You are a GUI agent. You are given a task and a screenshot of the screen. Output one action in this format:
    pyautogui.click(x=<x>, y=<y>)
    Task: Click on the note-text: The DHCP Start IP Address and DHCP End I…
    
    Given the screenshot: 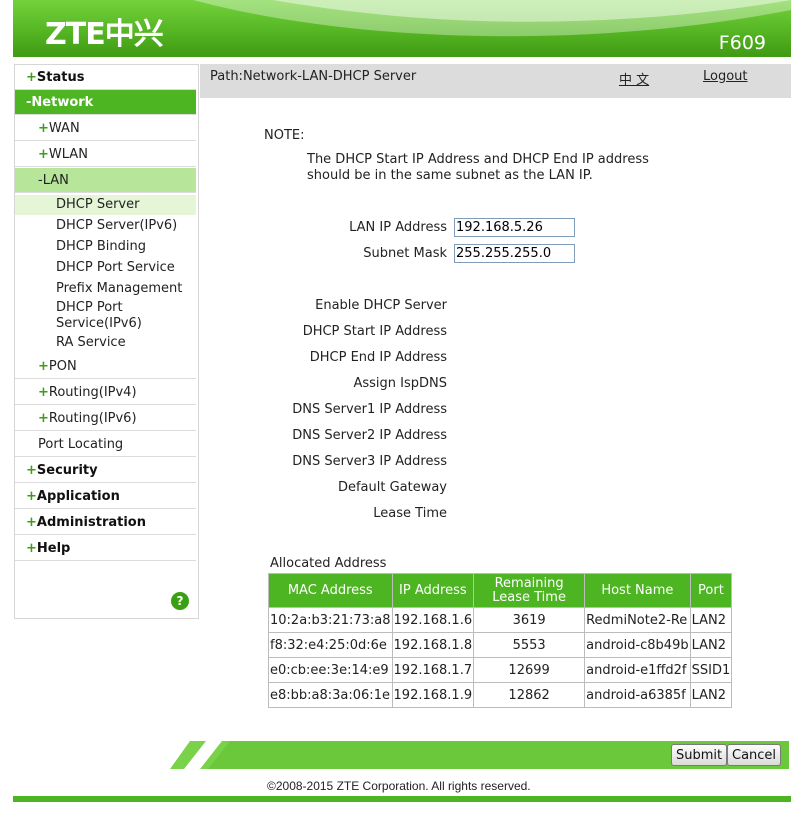 What is the action you would take?
    pyautogui.click(x=478, y=167)
    